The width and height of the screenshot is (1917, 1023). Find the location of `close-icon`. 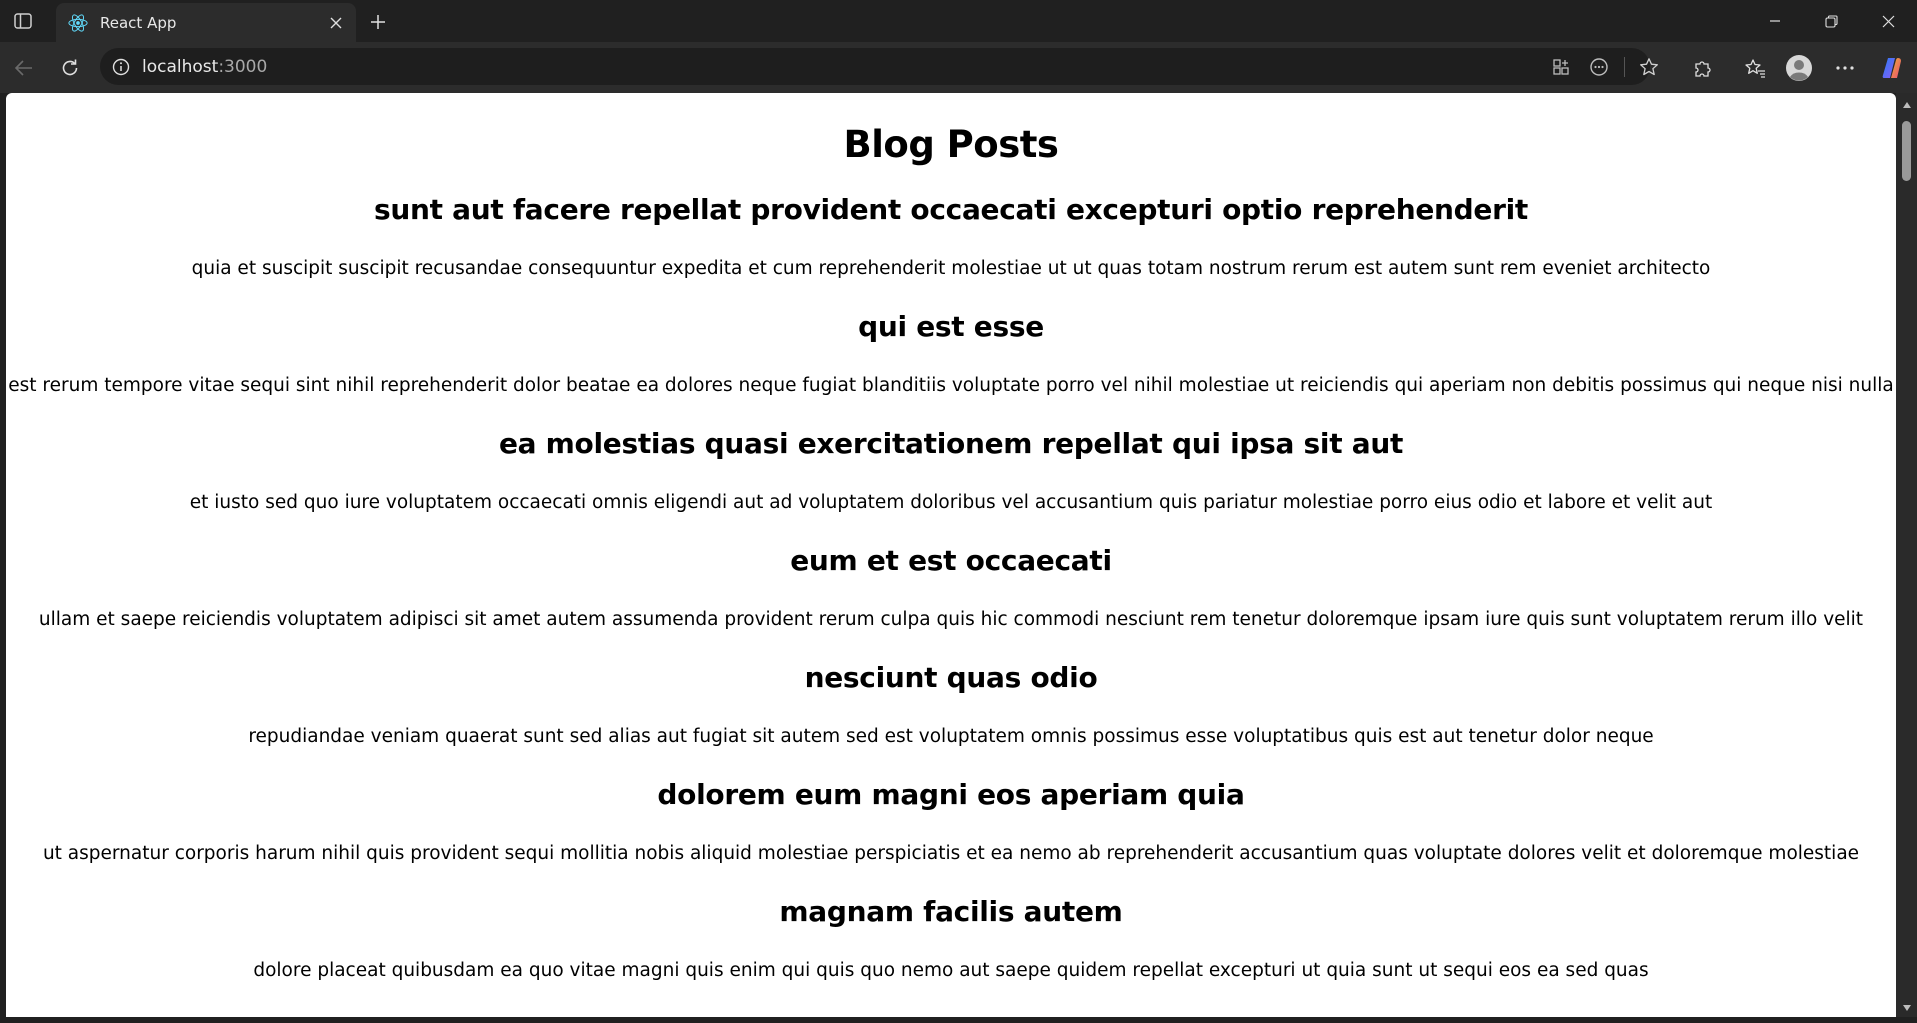

close-icon is located at coordinates (336, 23).